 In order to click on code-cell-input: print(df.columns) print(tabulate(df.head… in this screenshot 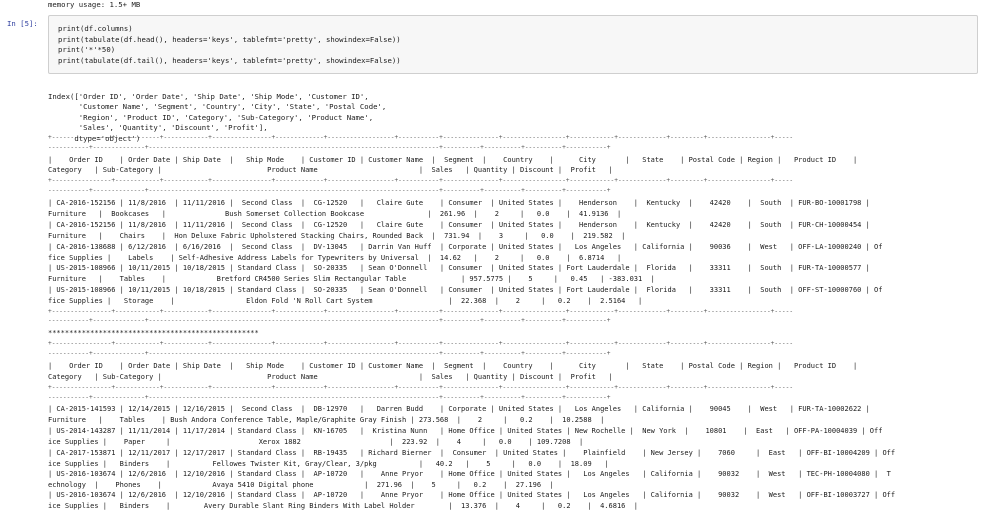, I will do `click(513, 44)`.